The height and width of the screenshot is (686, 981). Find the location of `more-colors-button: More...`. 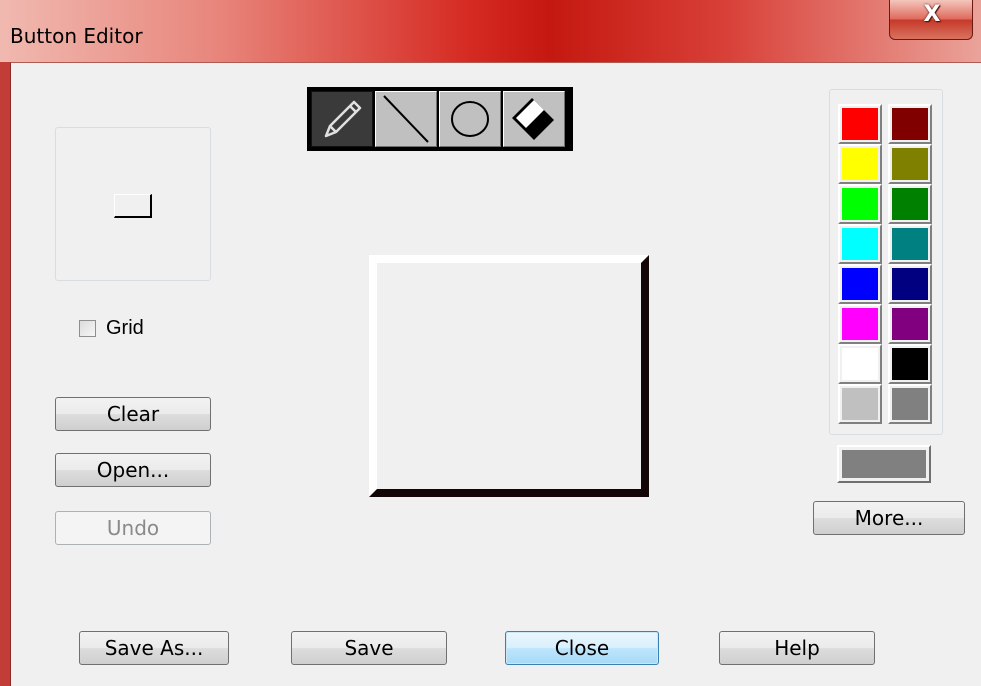

more-colors-button: More... is located at coordinates (889, 518).